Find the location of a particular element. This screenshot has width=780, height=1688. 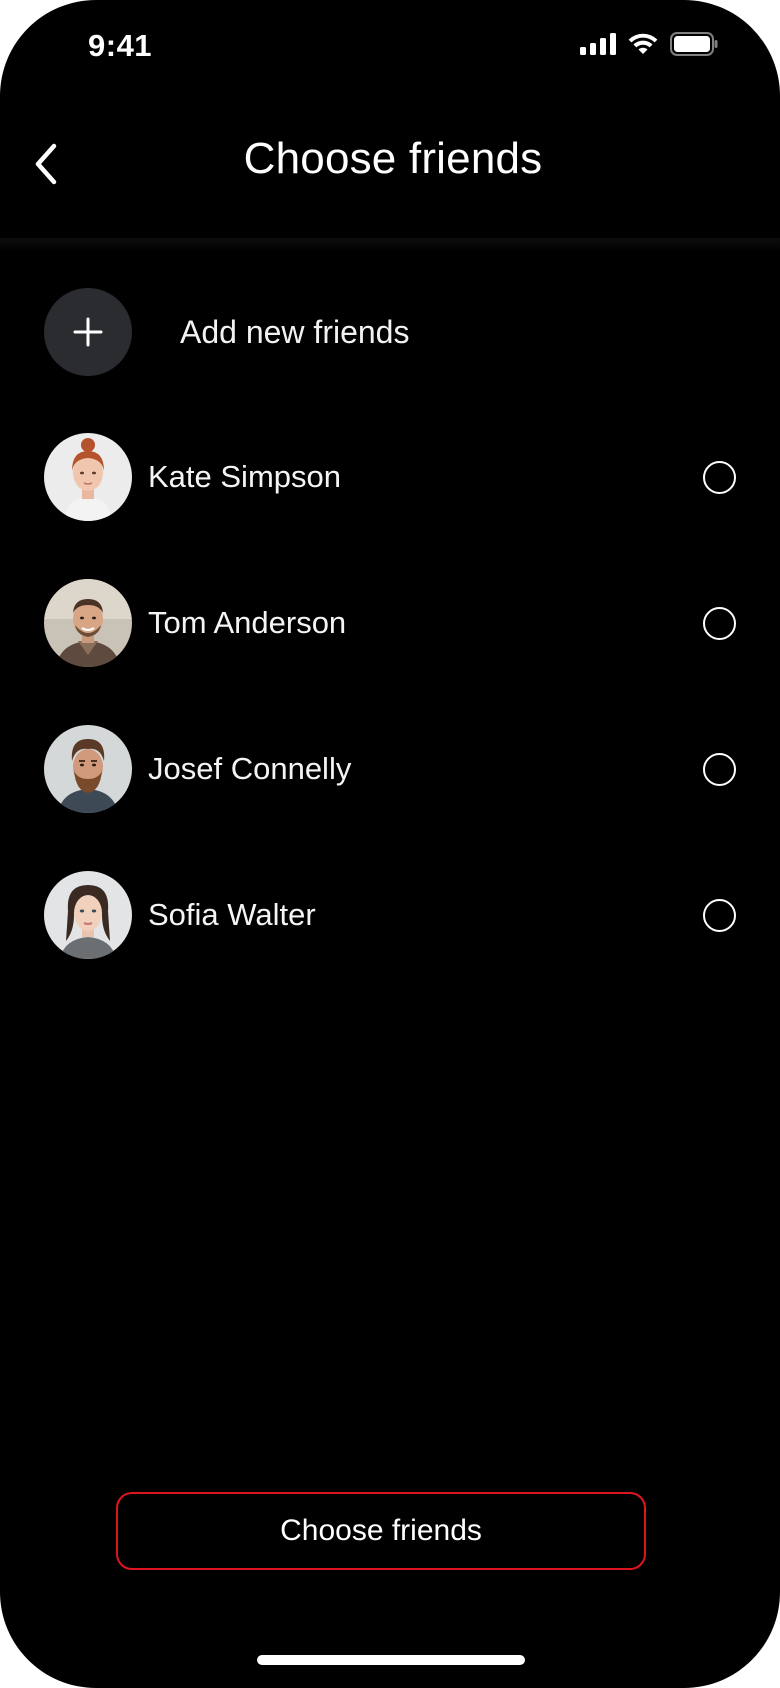

header-divider is located at coordinates (390, 245).